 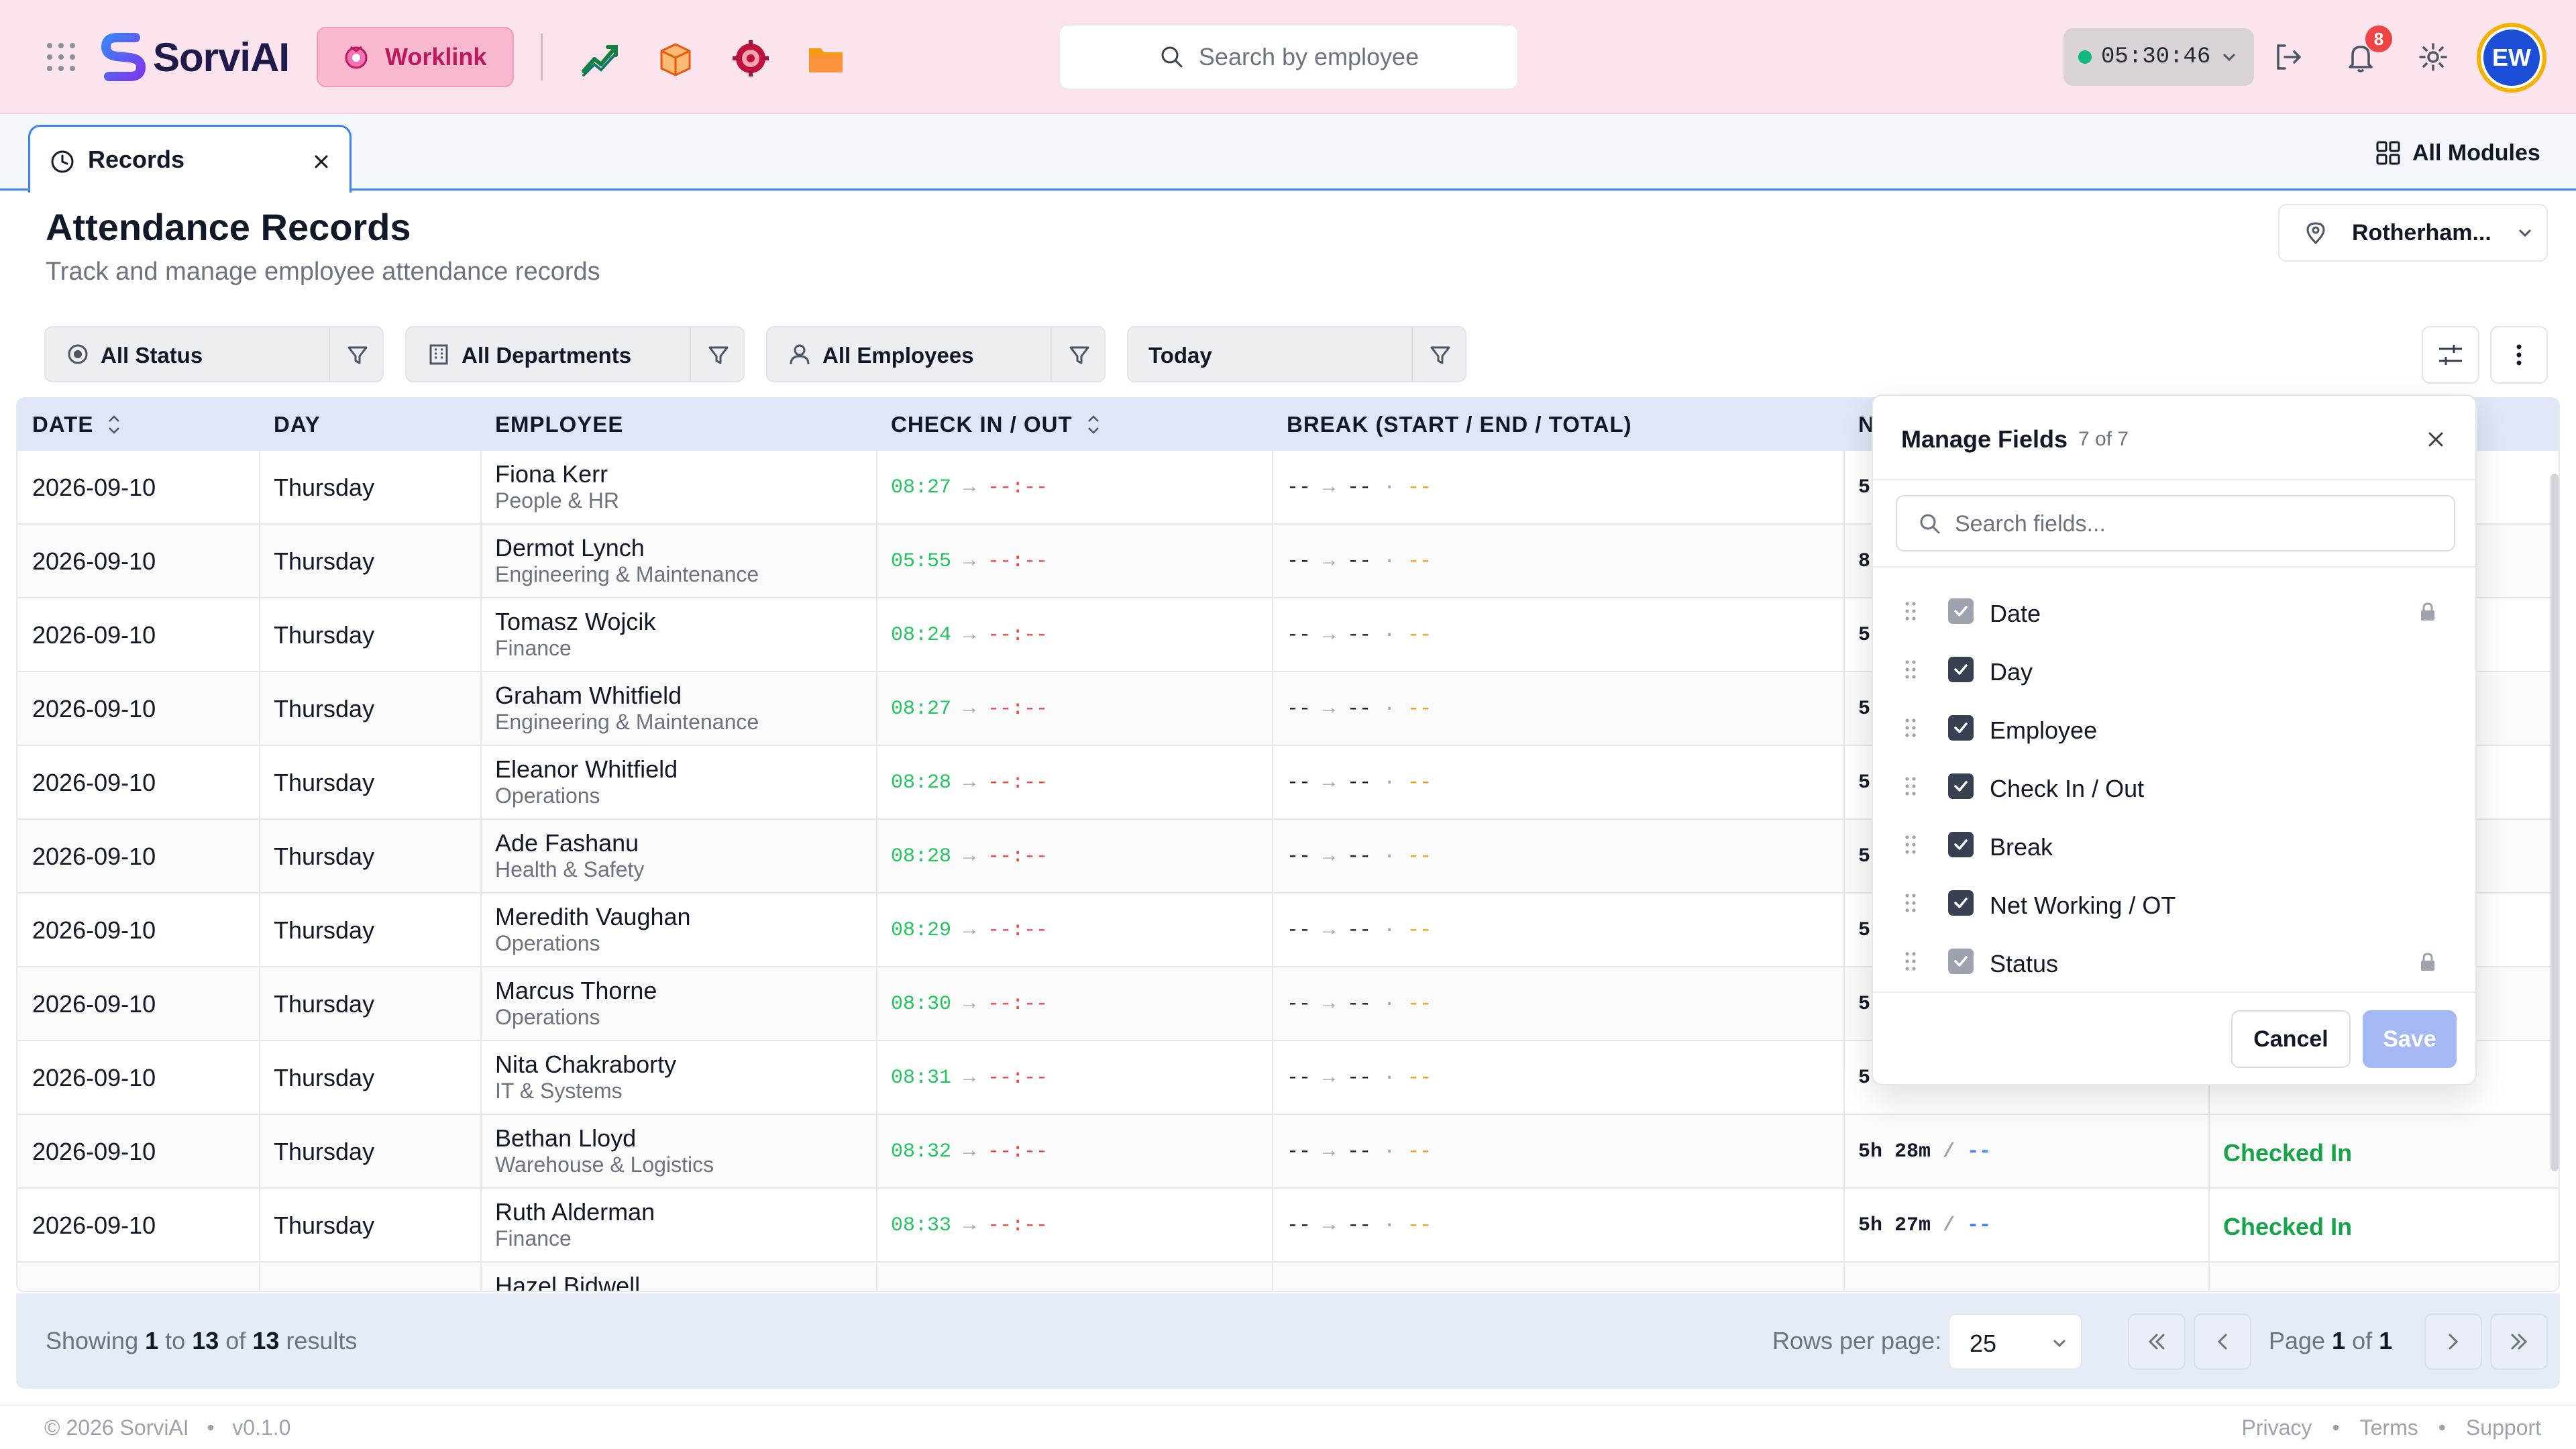 I want to click on employee-name: Ruth Alderman, so click(x=575, y=1212).